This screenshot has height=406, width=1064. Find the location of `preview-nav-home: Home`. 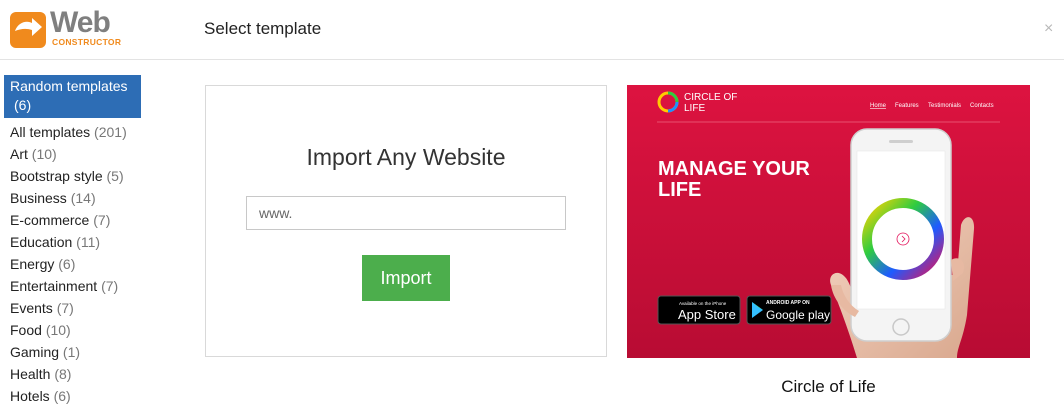

preview-nav-home: Home is located at coordinates (878, 106).